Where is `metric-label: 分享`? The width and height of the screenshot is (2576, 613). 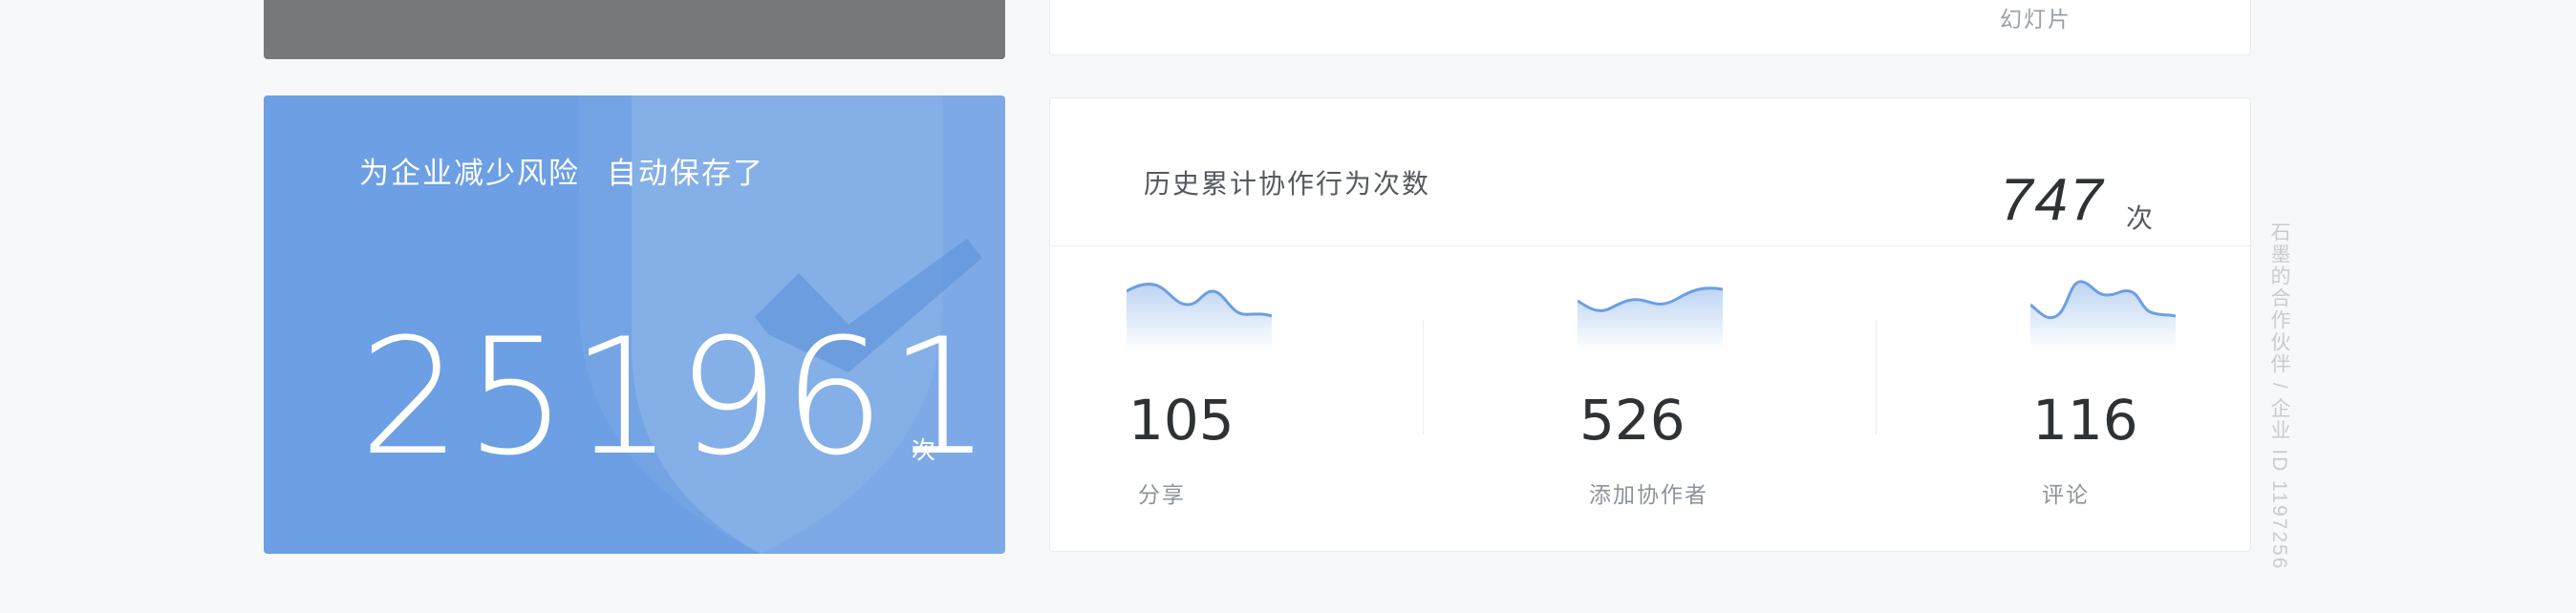 metric-label: 分享 is located at coordinates (1162, 494).